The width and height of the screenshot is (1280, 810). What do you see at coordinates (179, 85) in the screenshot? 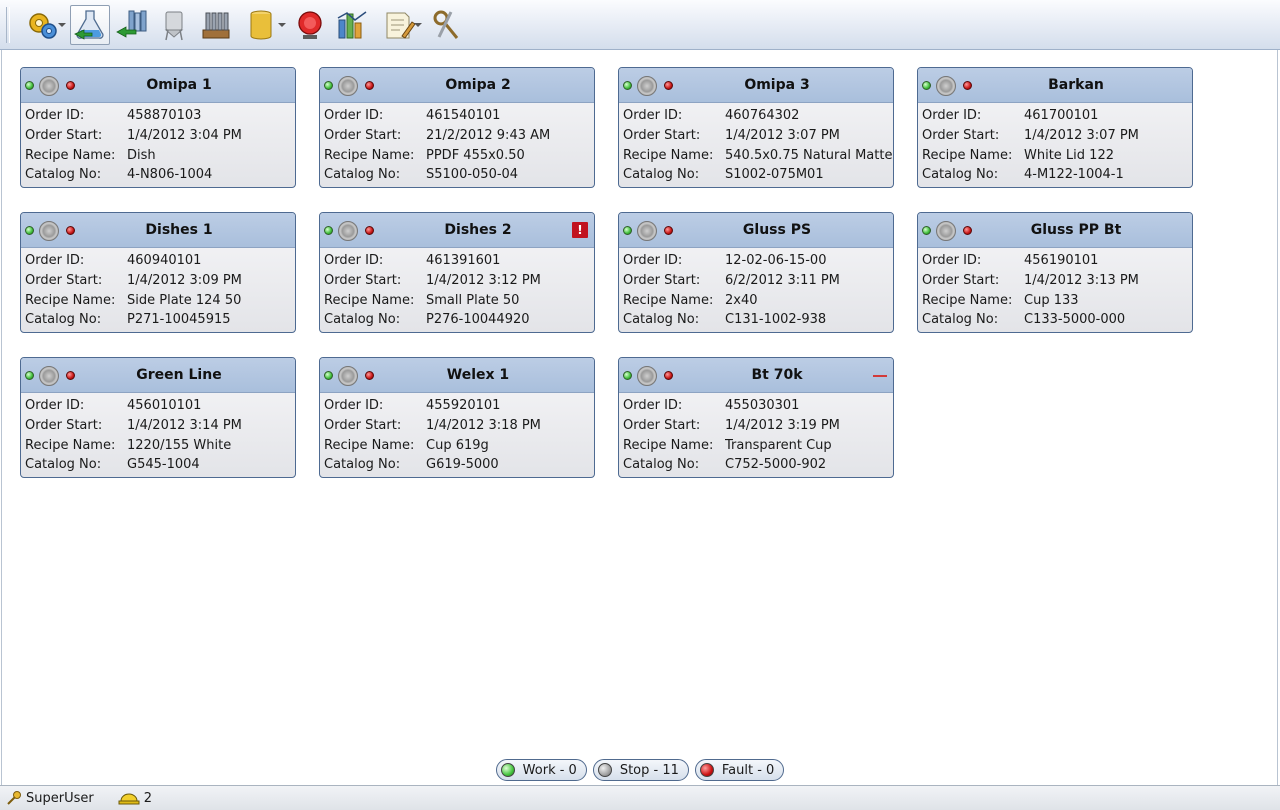
I see `machine-name: Omipa 1` at bounding box center [179, 85].